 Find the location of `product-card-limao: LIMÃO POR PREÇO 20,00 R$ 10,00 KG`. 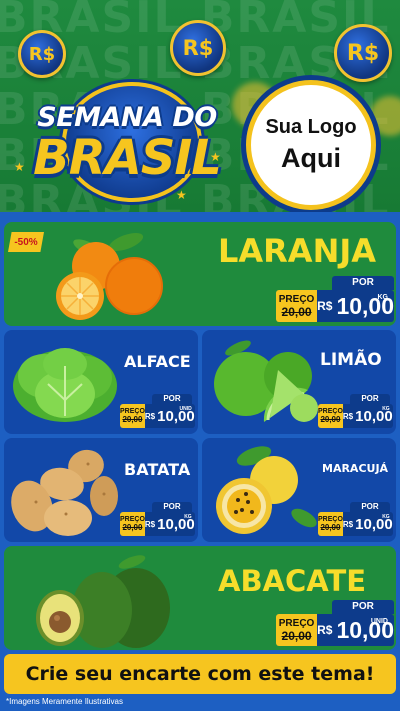

product-card-limao: LIMÃO POR PREÇO 20,00 R$ 10,00 KG is located at coordinates (299, 382).